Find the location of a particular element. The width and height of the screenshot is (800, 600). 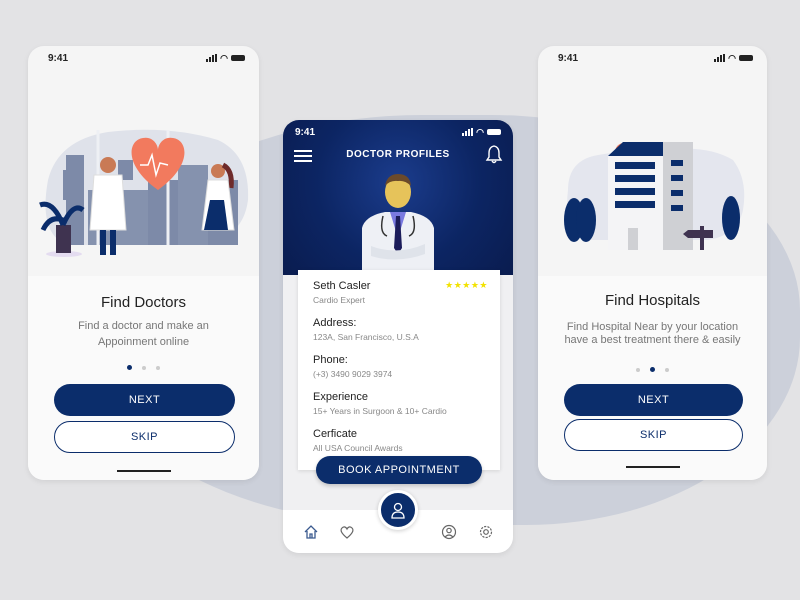

certificate-label: Cerficate is located at coordinates (335, 434).